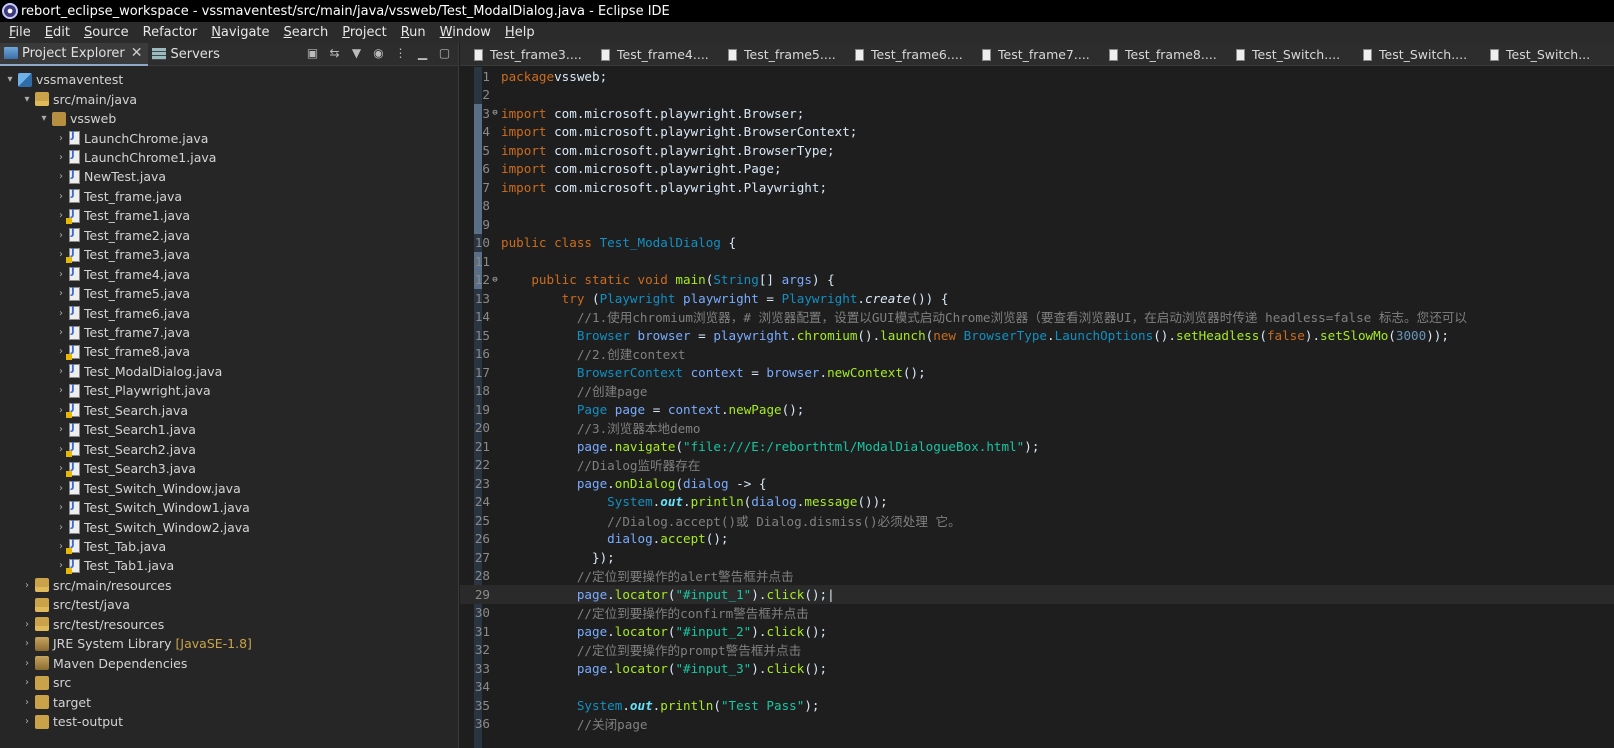  What do you see at coordinates (1037, 243) in the screenshot?
I see `code-line: 10 public class Test_ModalDialog {` at bounding box center [1037, 243].